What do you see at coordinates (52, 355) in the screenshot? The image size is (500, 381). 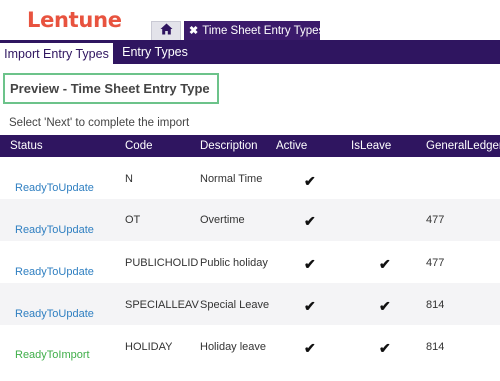 I see `status-value: ReadyToImport` at bounding box center [52, 355].